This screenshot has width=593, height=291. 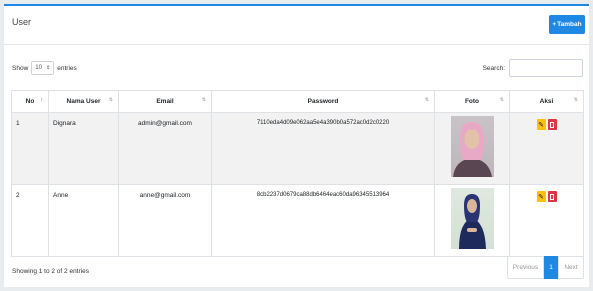 What do you see at coordinates (551, 267) in the screenshot?
I see `page-1-button: 1` at bounding box center [551, 267].